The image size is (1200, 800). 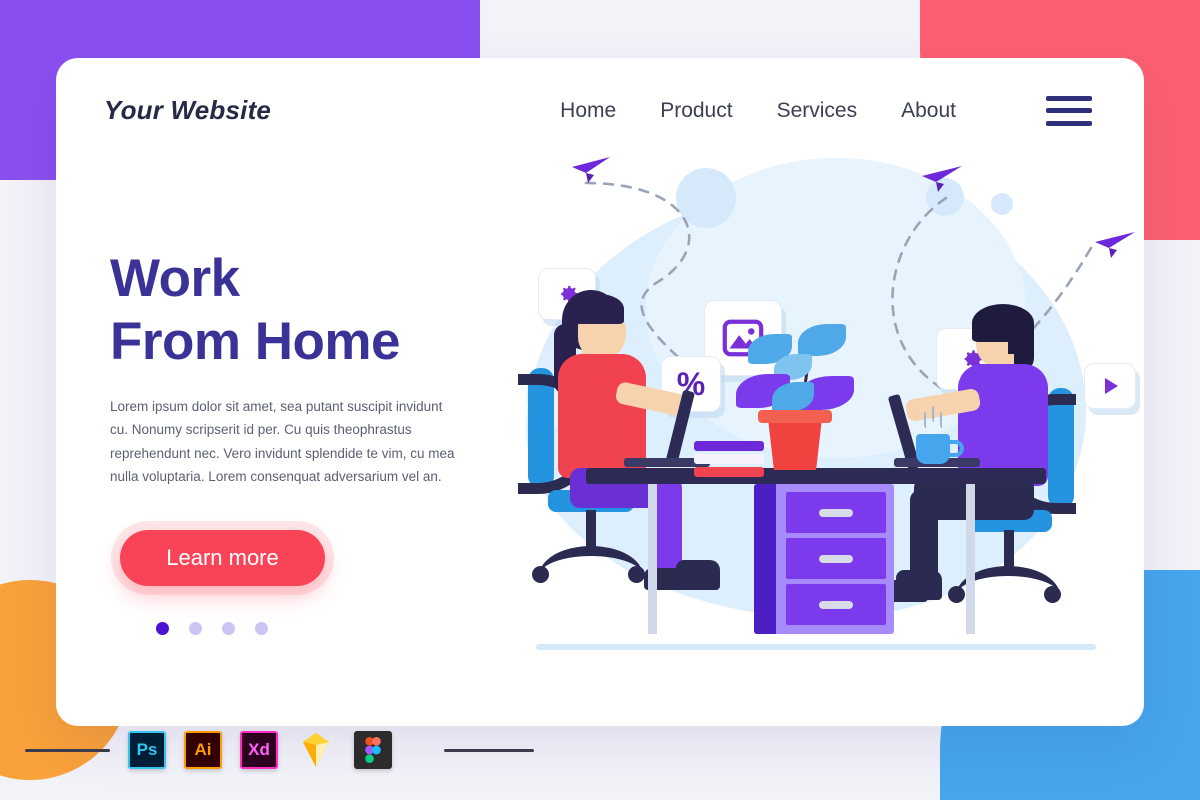 I want to click on floor-line, so click(x=816, y=647).